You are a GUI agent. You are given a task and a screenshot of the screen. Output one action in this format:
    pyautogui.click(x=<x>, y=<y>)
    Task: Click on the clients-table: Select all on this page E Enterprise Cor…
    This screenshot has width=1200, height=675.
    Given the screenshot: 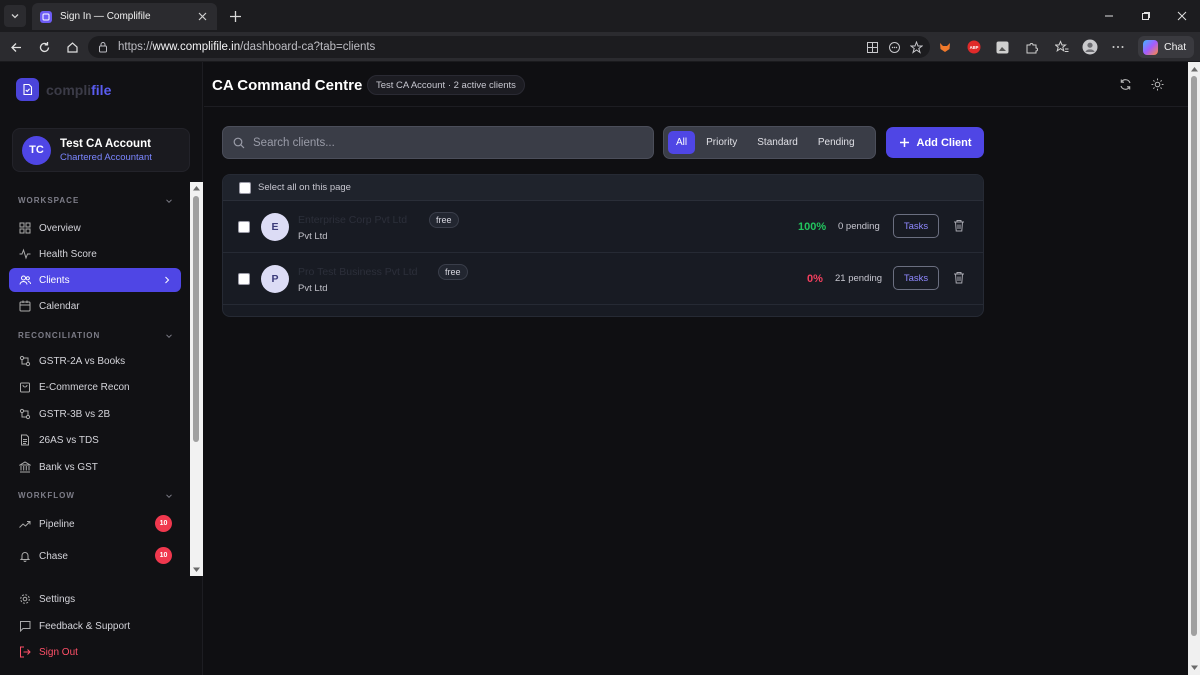 What is the action you would take?
    pyautogui.click(x=603, y=245)
    